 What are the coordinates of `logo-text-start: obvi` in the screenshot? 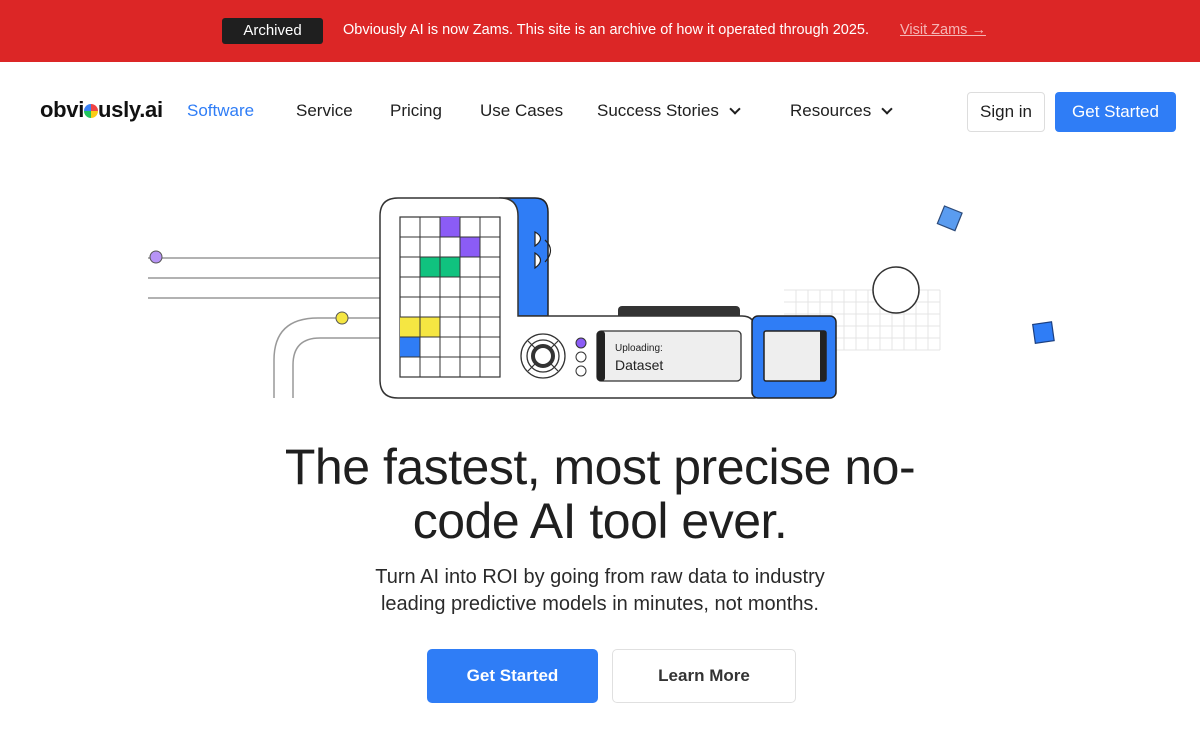 It's located at (62, 109).